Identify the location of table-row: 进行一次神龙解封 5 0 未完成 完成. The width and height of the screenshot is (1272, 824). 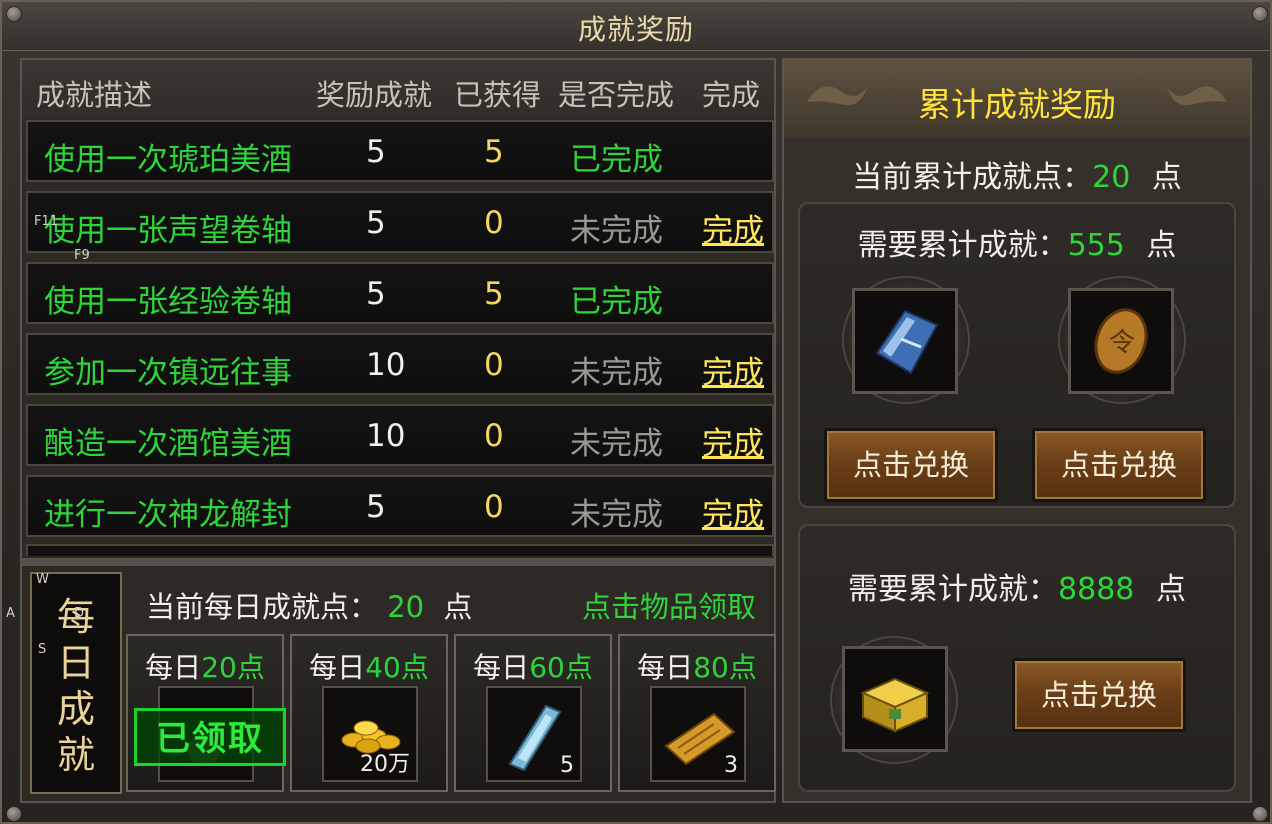
(400, 506).